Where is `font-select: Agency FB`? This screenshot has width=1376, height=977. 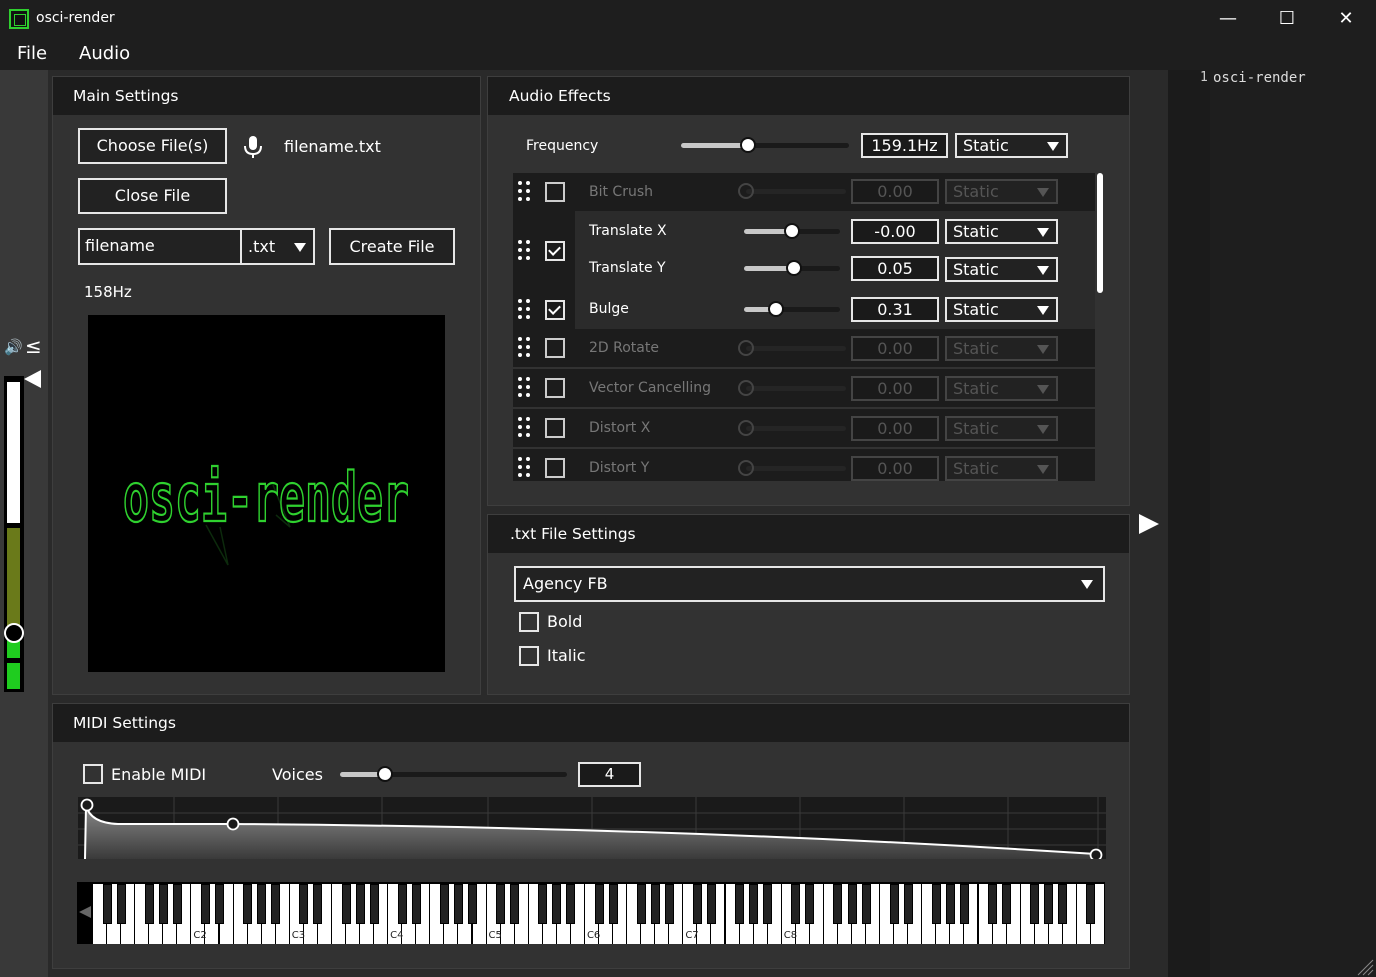 font-select: Agency FB is located at coordinates (809, 584).